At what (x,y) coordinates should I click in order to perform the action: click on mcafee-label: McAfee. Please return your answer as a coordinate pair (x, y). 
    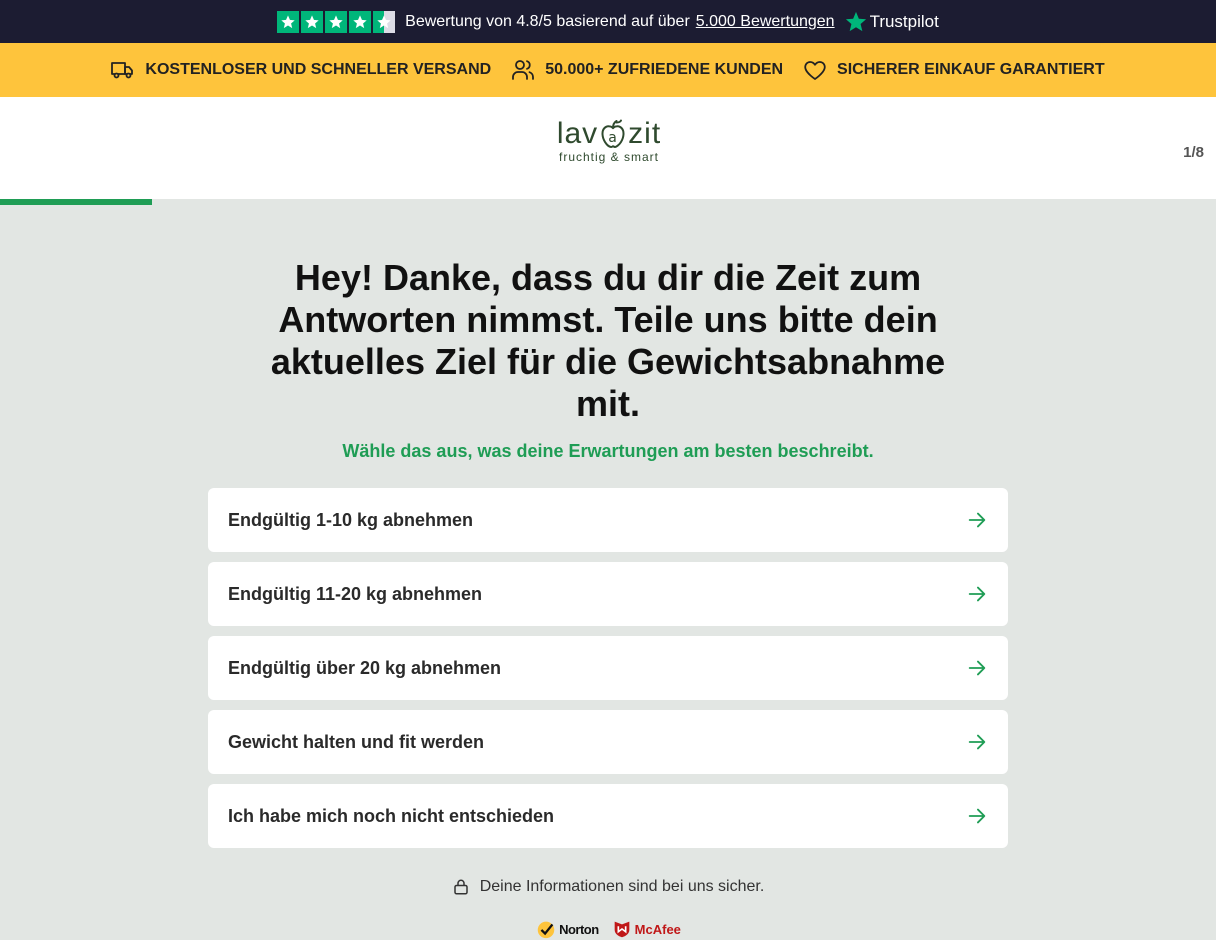
    Looking at the image, I should click on (657, 929).